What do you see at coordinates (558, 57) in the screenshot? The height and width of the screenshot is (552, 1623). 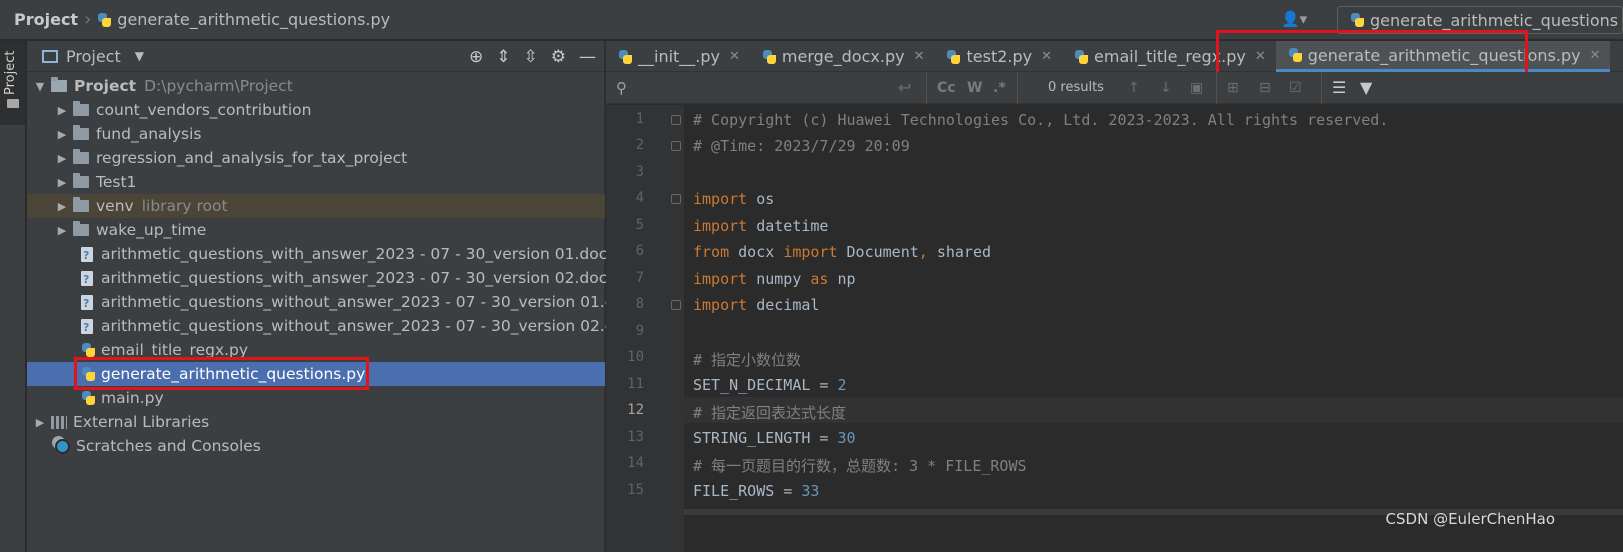 I see `gear-icon: ⚙` at bounding box center [558, 57].